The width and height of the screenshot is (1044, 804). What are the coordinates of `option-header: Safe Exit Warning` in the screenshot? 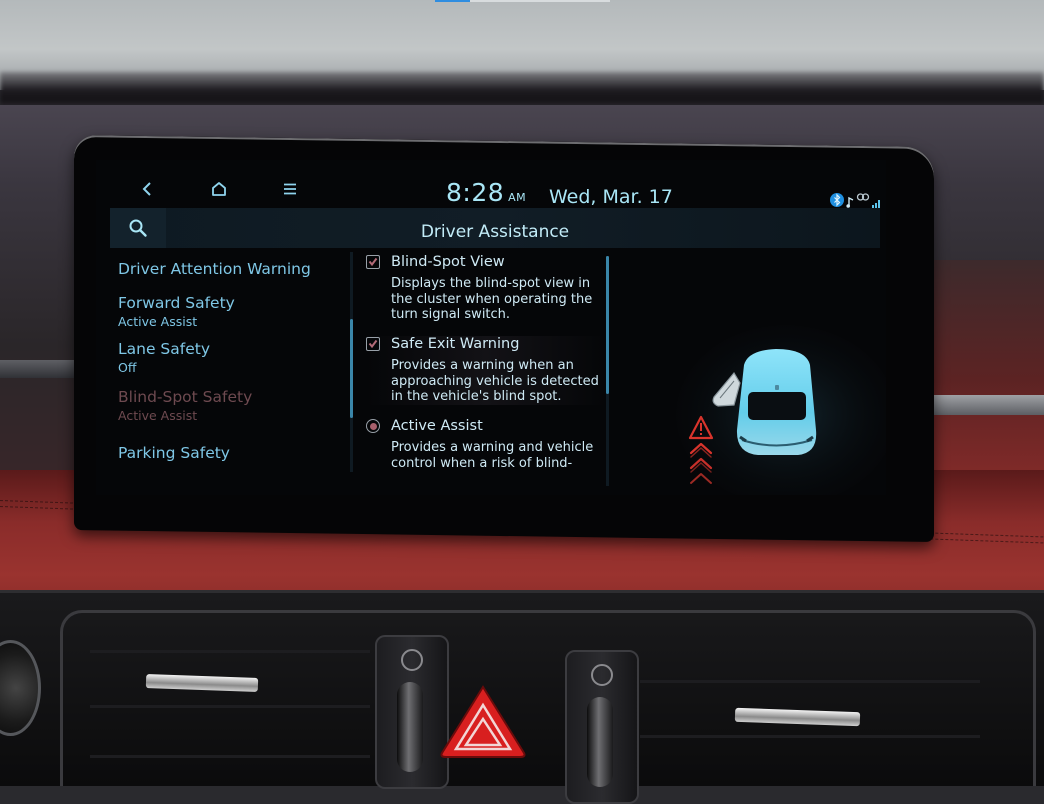 It's located at (486, 344).